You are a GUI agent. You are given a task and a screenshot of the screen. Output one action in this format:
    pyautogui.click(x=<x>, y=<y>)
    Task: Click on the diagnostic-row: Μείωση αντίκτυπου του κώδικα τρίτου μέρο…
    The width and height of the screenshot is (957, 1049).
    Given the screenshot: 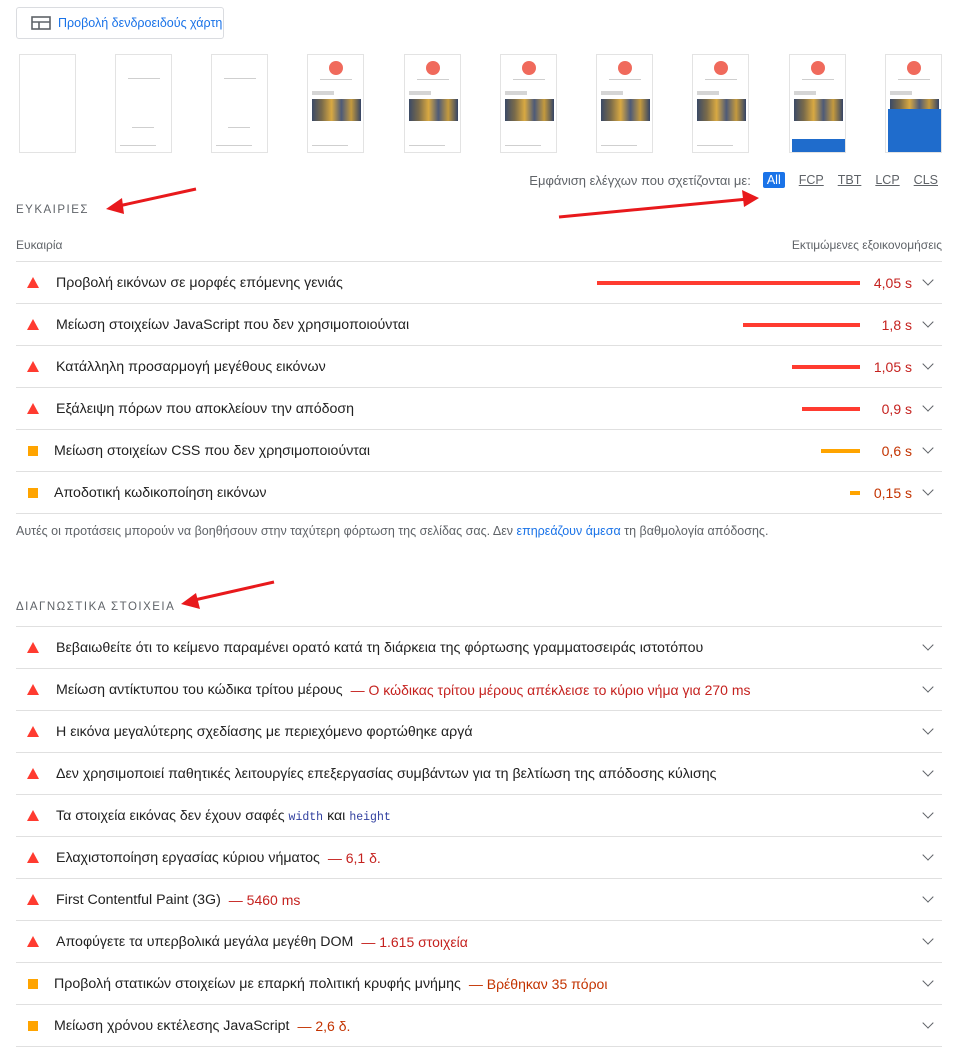 What is the action you would take?
    pyautogui.click(x=479, y=689)
    